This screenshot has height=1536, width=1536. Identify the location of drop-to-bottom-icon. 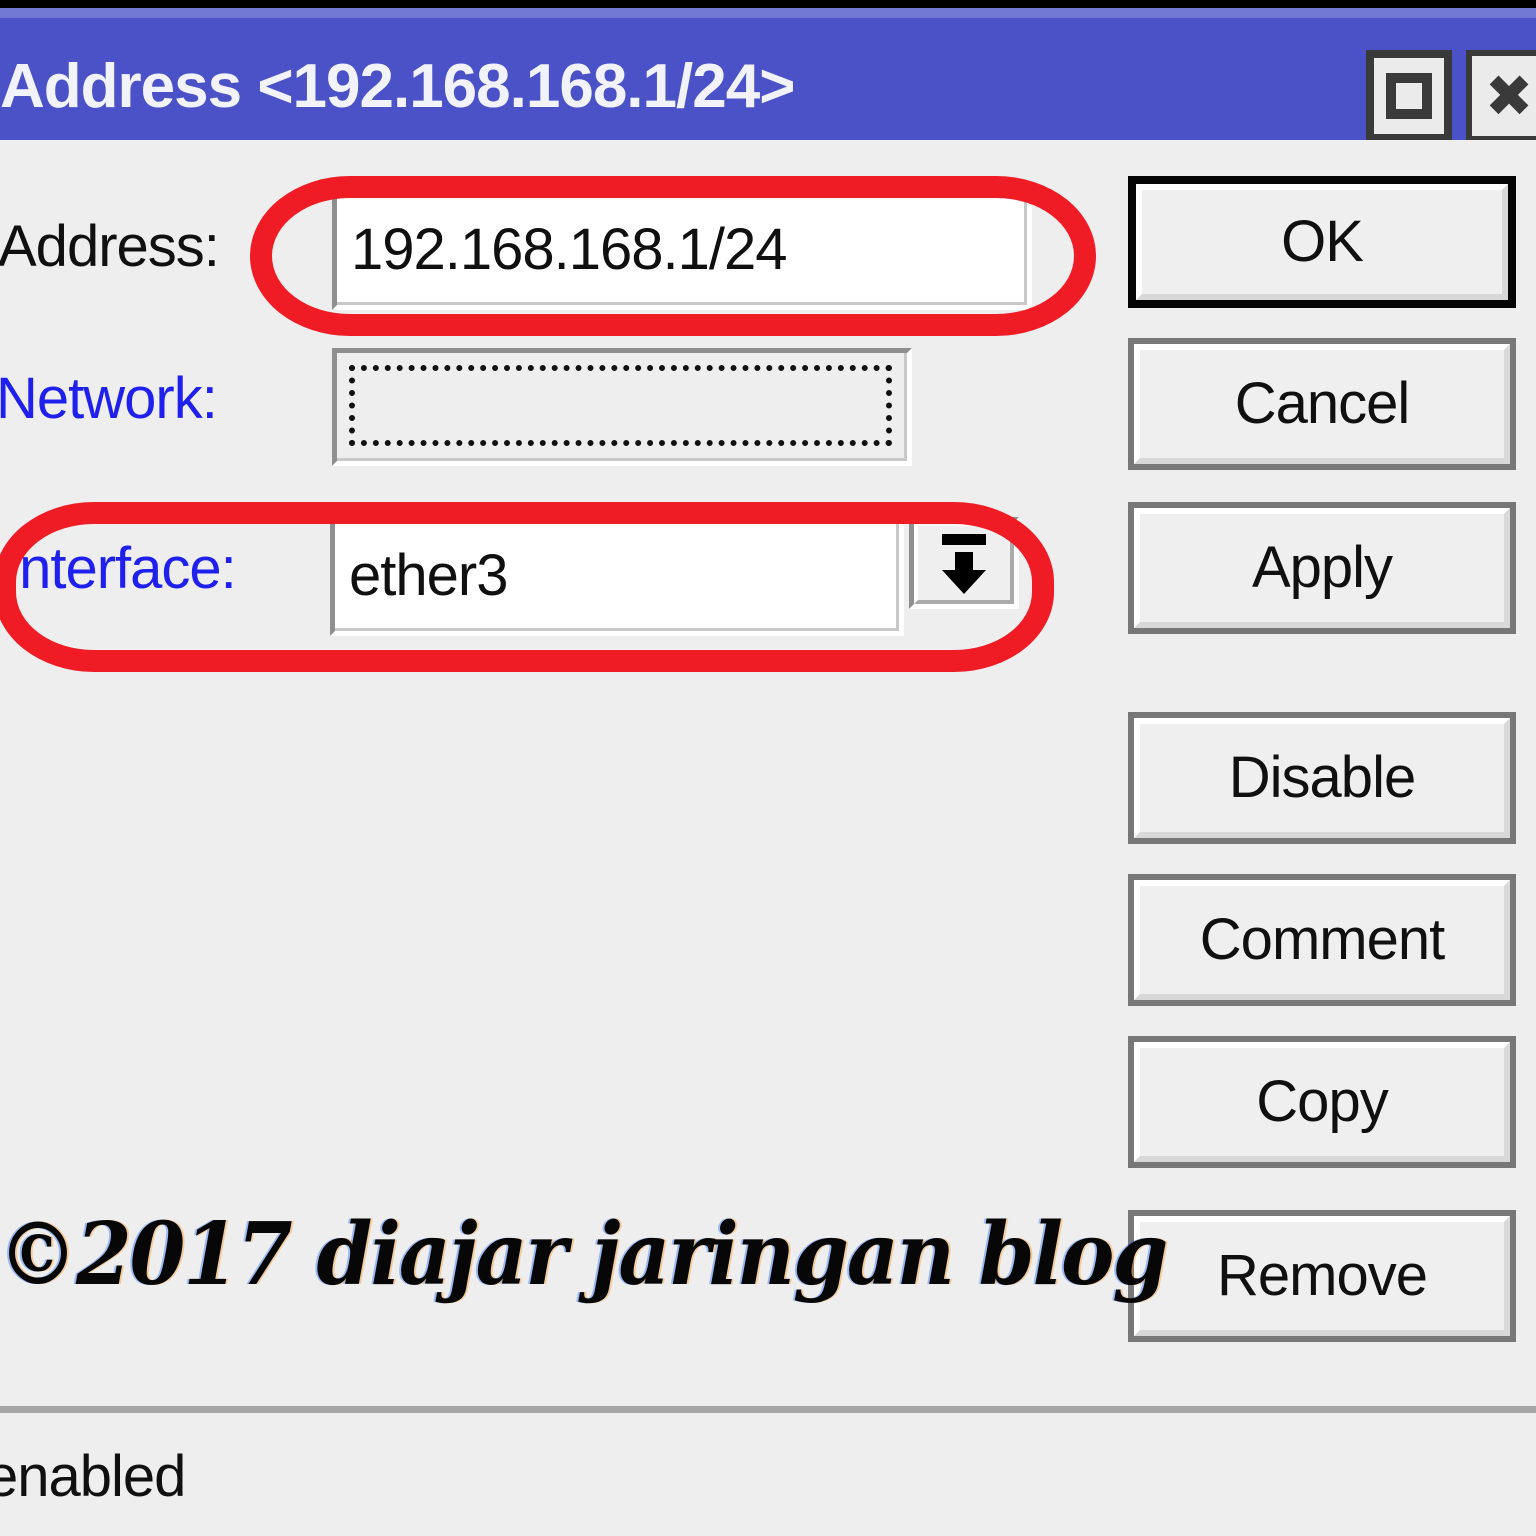
(964, 564).